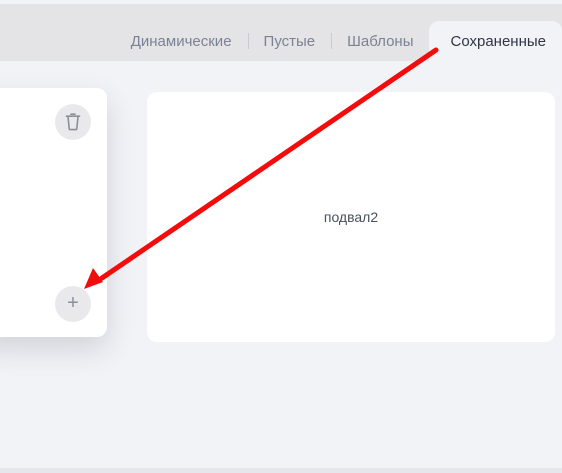 Image resolution: width=562 pixels, height=473 pixels. I want to click on bottom-divider, so click(281, 470).